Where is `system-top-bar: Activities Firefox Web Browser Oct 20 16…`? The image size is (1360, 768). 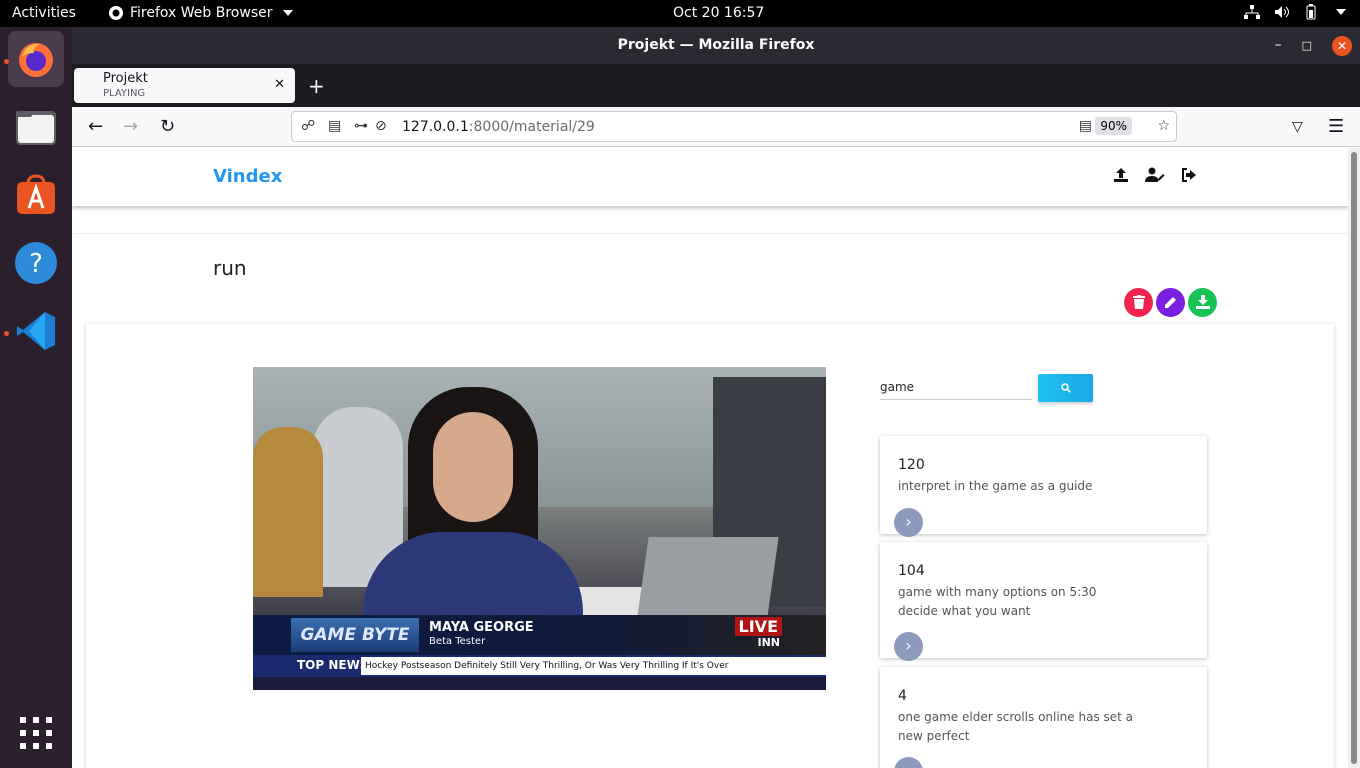
system-top-bar: Activities Firefox Web Browser Oct 20 16… is located at coordinates (680, 13).